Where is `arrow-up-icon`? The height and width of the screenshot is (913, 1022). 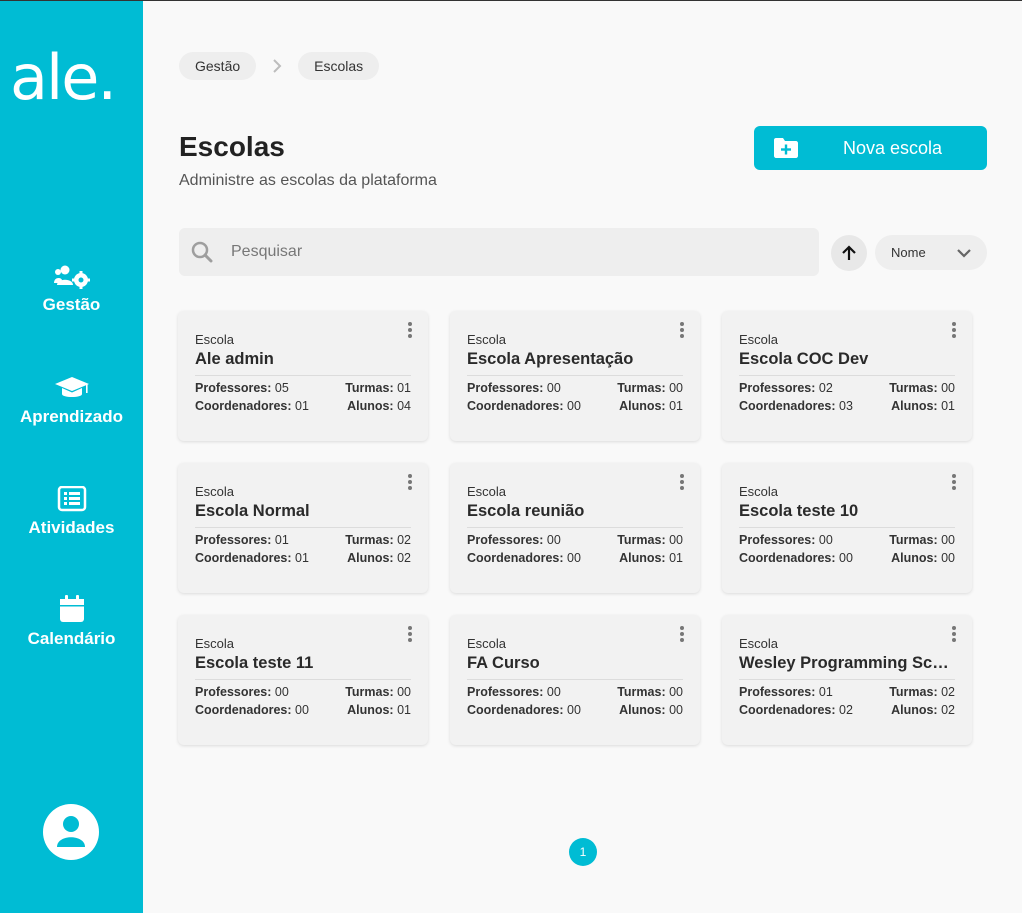
arrow-up-icon is located at coordinates (849, 252).